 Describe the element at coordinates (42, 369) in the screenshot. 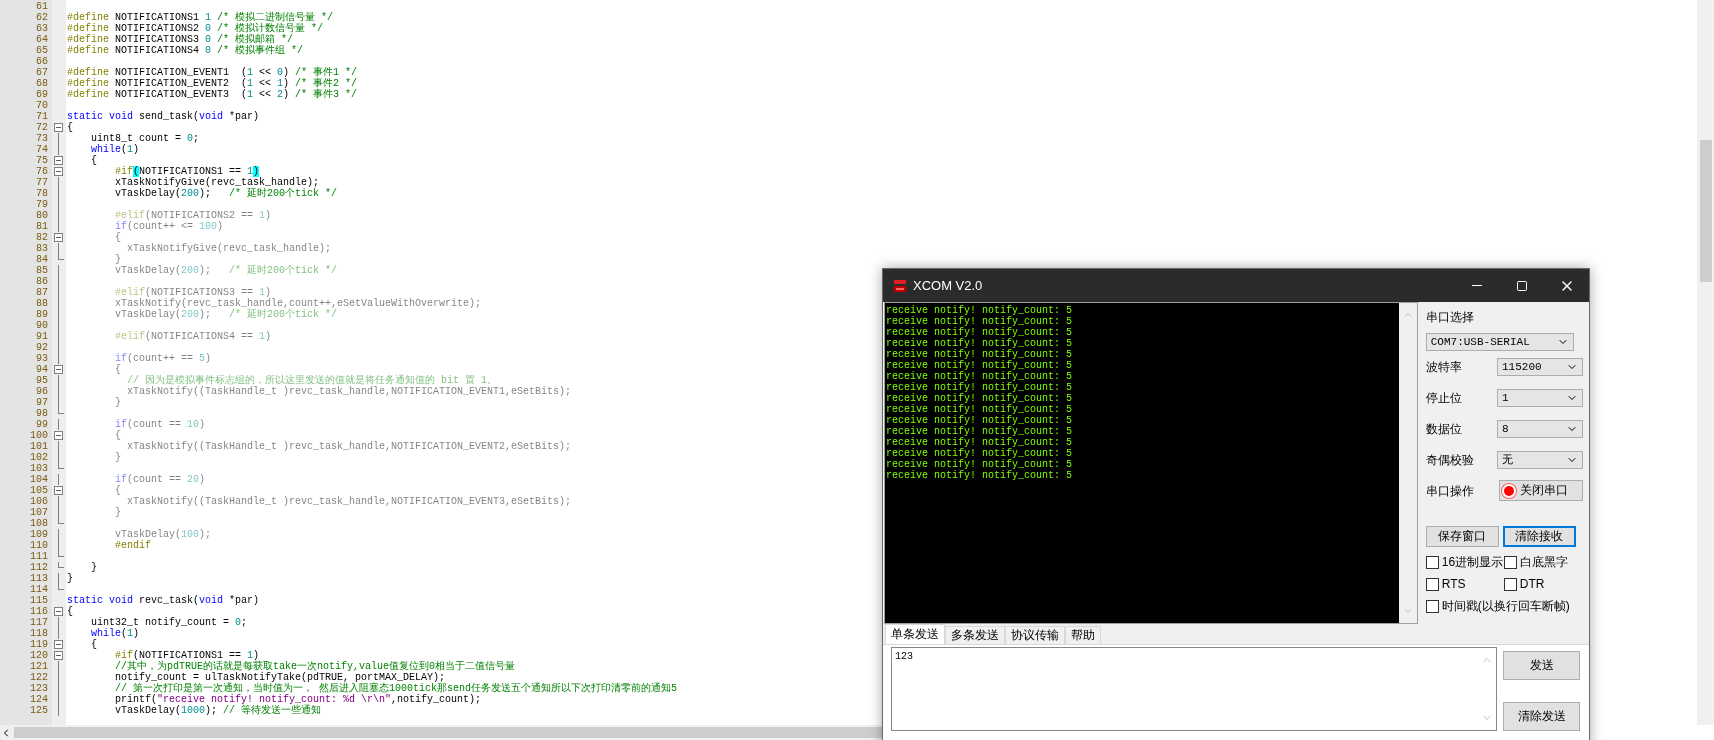

I see `line-number: 94` at that location.